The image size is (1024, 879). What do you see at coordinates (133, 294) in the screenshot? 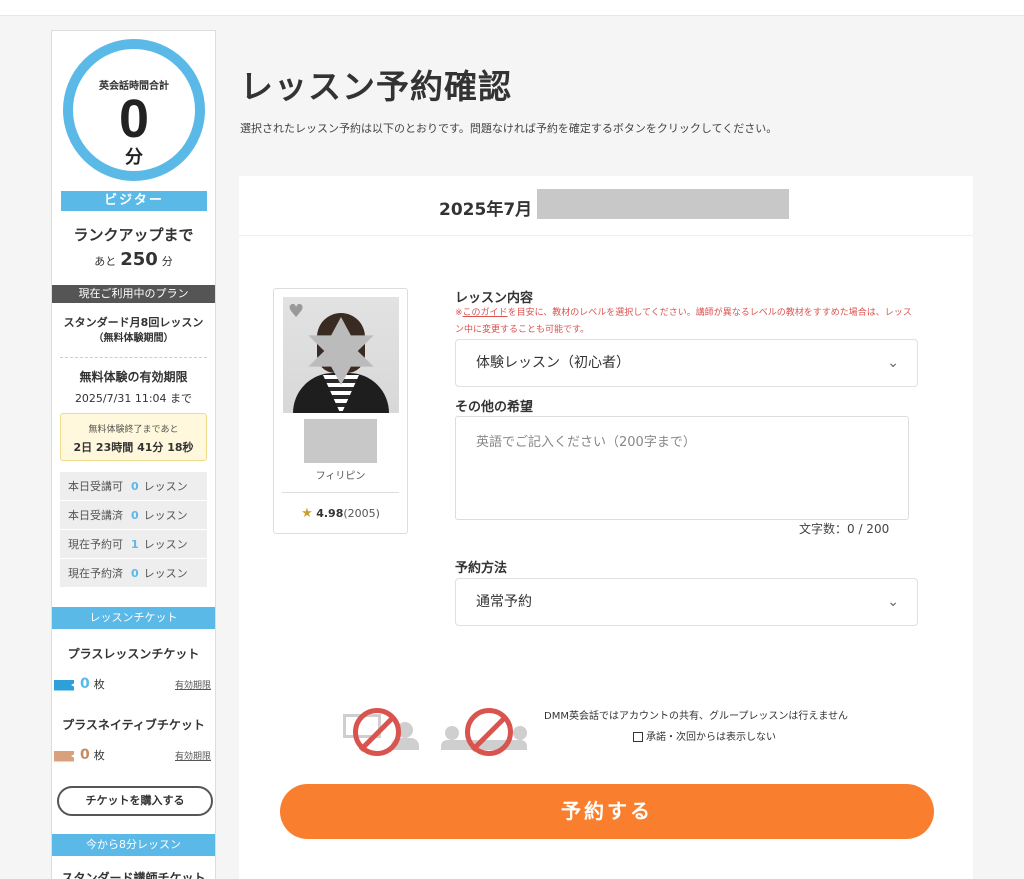
I see `plan-header: 現在ご利用中のプラン` at bounding box center [133, 294].